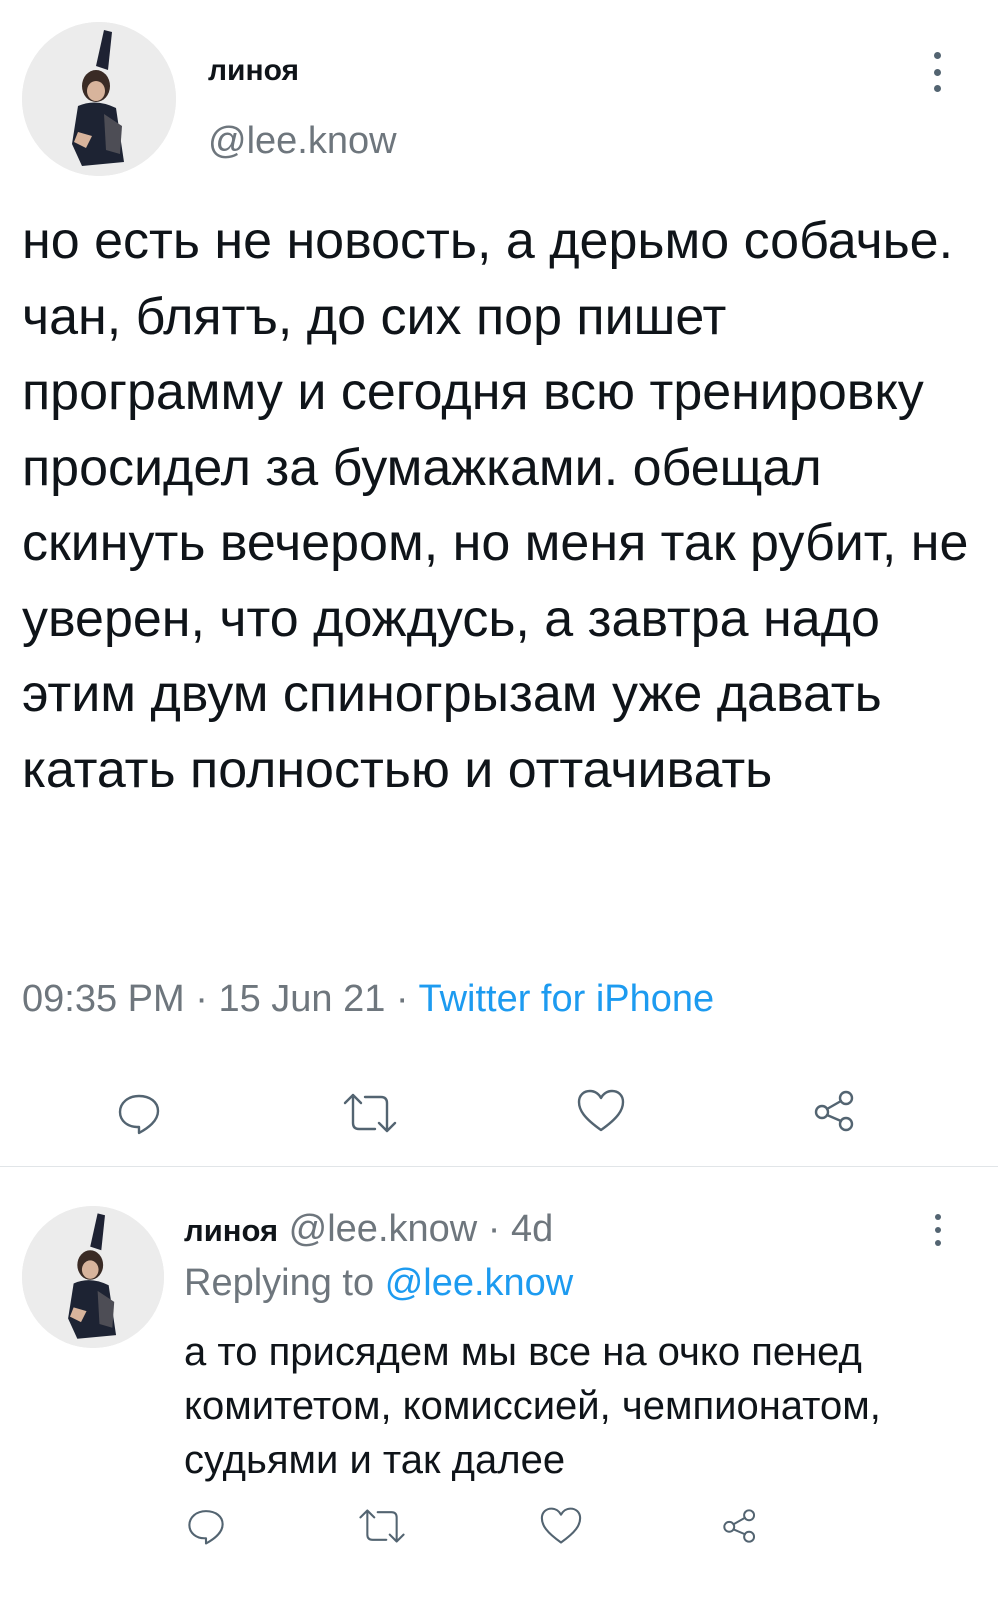 Image resolution: width=998 pixels, height=1600 pixels. What do you see at coordinates (479, 1283) in the screenshot?
I see `replying-mention-link: @lee.know` at bounding box center [479, 1283].